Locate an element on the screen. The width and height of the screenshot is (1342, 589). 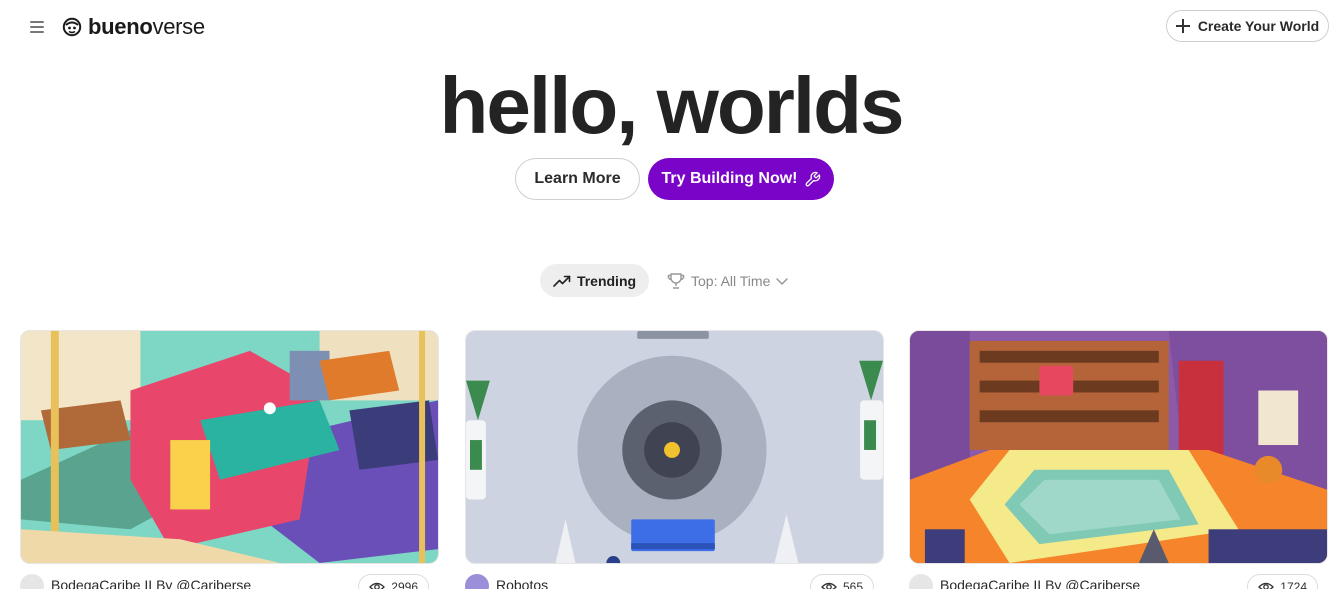
try-building-label: Try Building Now! is located at coordinates (729, 178).